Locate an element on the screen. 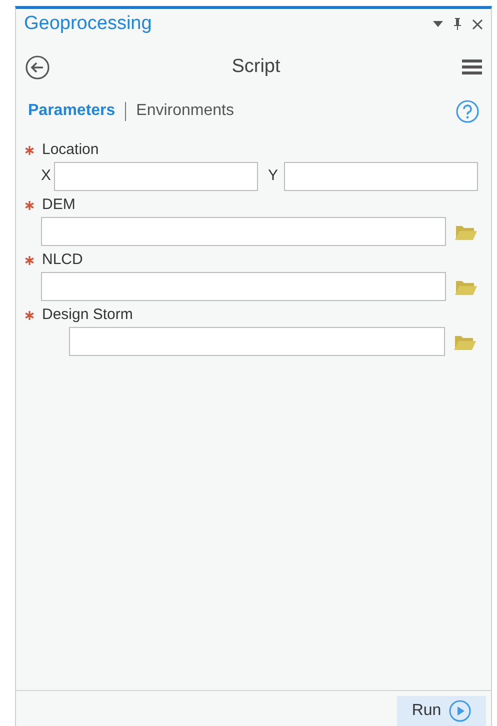 The height and width of the screenshot is (726, 497). tool-title: Script is located at coordinates (256, 66).